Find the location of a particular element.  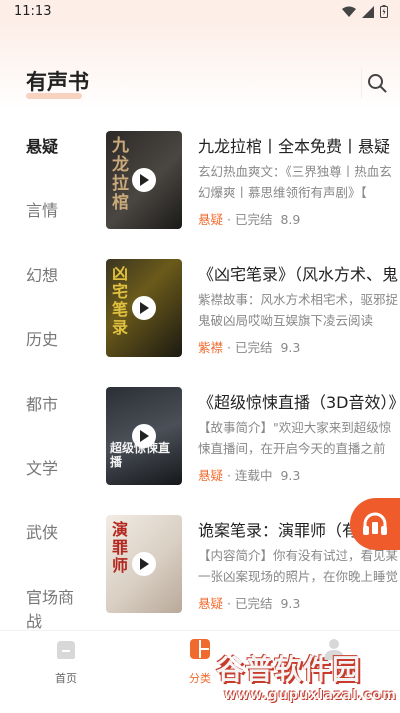

search-icon is located at coordinates (377, 83).